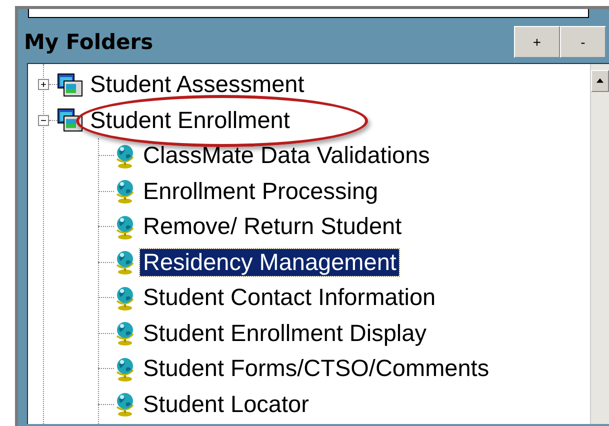 Image resolution: width=609 pixels, height=426 pixels. Describe the element at coordinates (289, 298) in the screenshot. I see `tree-item: Student Contact Information` at that location.